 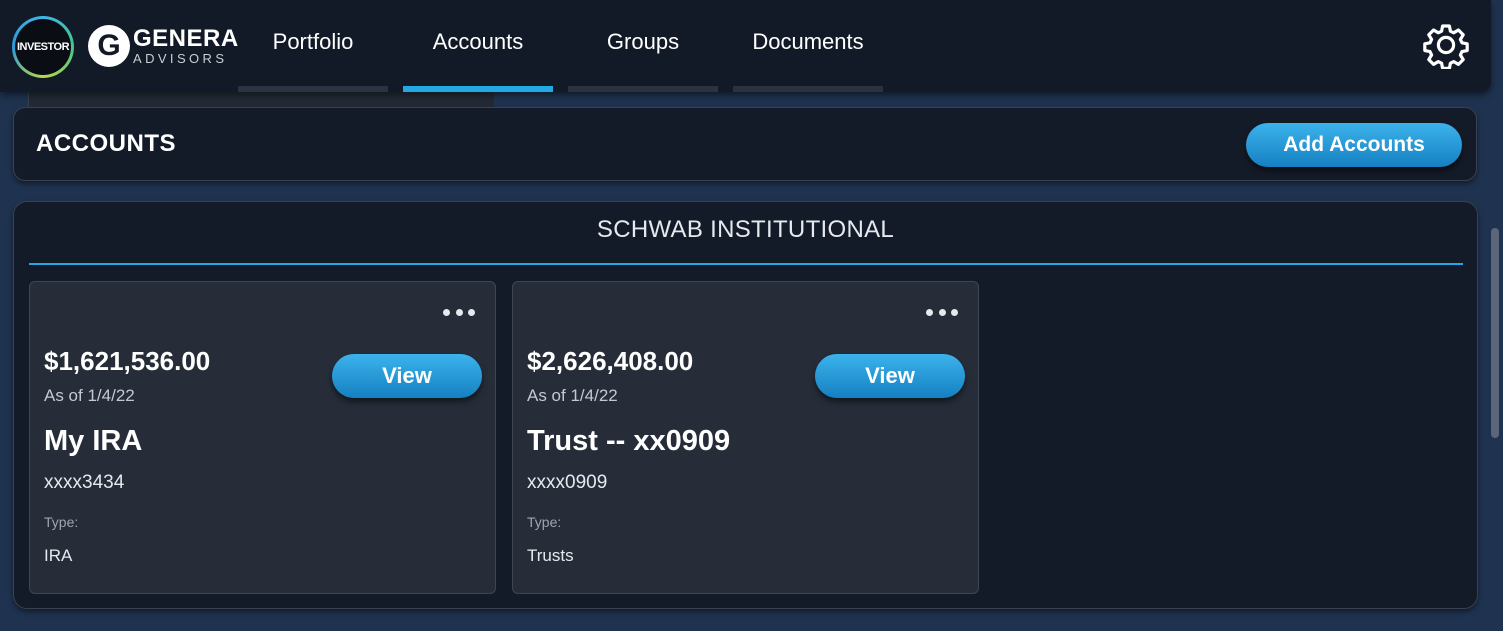 What do you see at coordinates (127, 361) in the screenshot?
I see `account-balance: $1,621,536.00` at bounding box center [127, 361].